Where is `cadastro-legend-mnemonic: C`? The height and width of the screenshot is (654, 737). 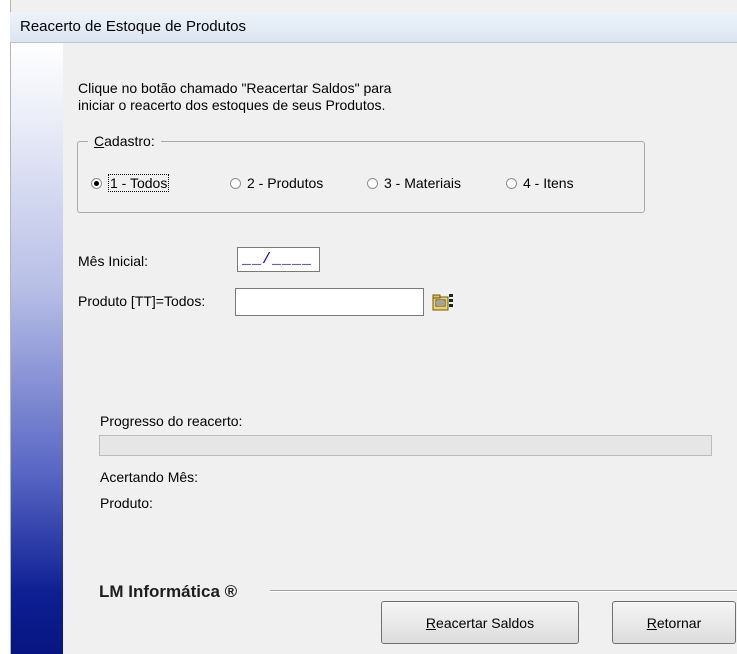 cadastro-legend-mnemonic: C is located at coordinates (99, 141).